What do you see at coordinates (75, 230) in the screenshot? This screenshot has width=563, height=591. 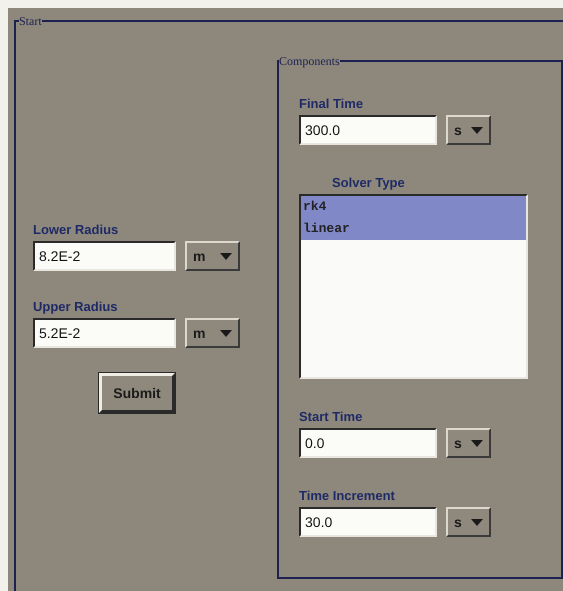 I see `field-label: Lower Radius` at bounding box center [75, 230].